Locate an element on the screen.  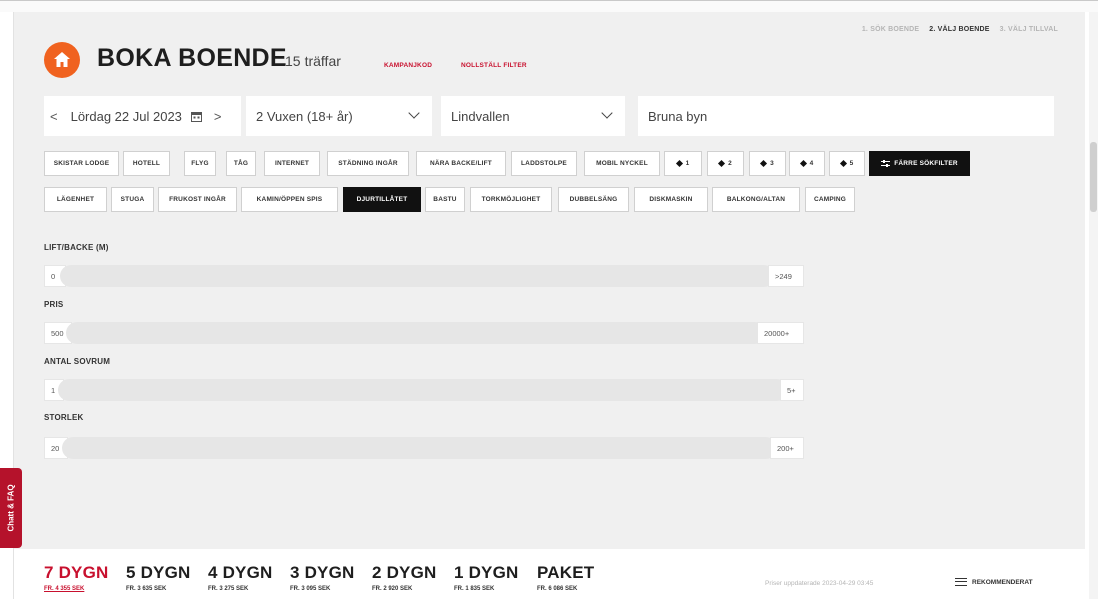
sliders-icon is located at coordinates (886, 163).